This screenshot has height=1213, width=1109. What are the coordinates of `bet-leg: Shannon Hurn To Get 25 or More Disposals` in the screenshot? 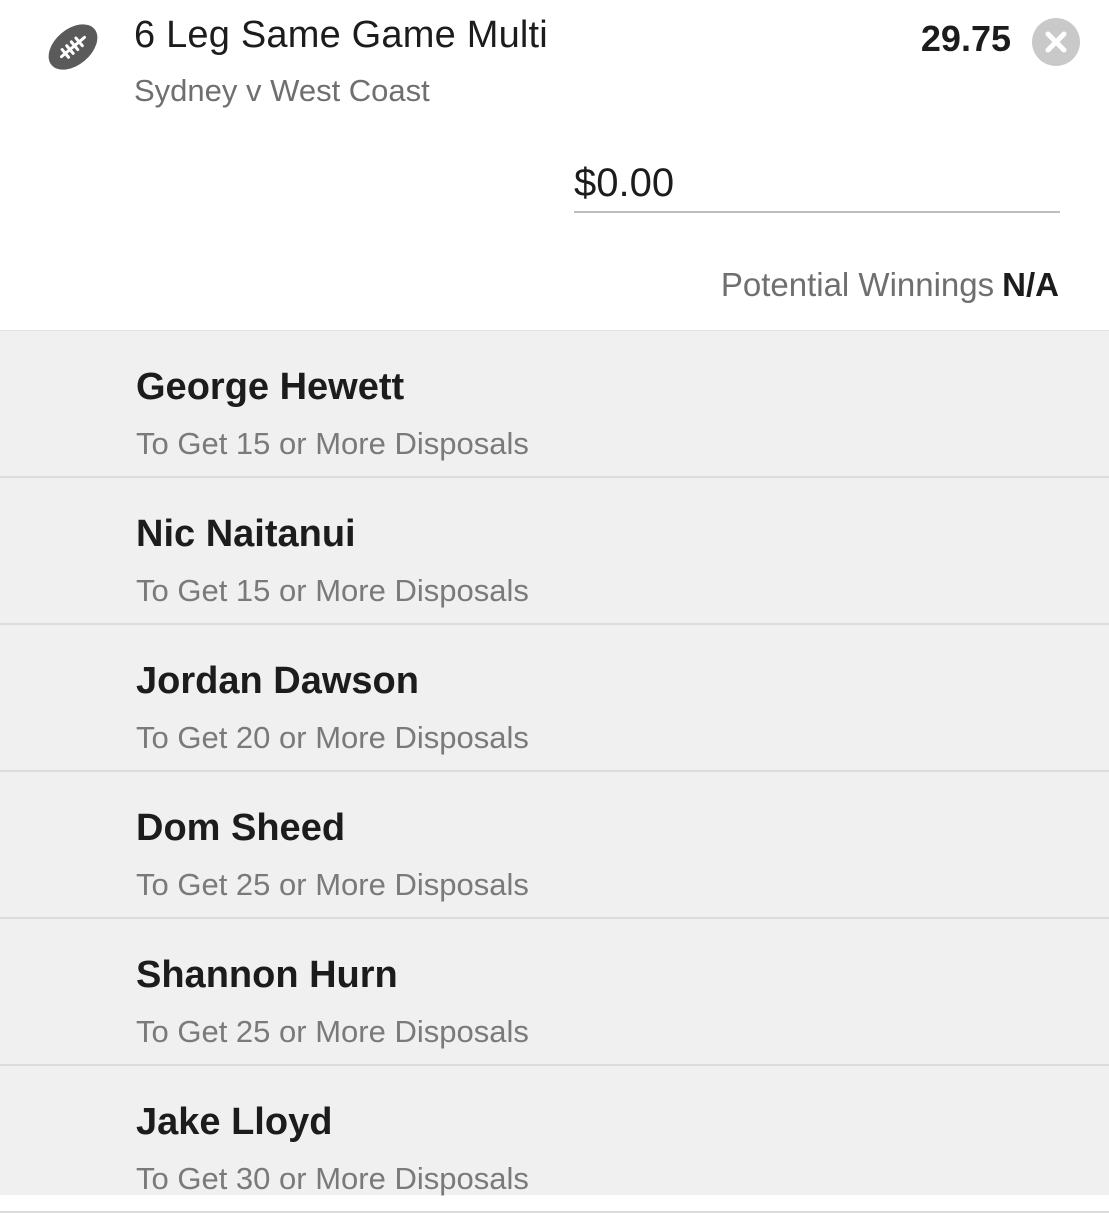 It's located at (554, 992).